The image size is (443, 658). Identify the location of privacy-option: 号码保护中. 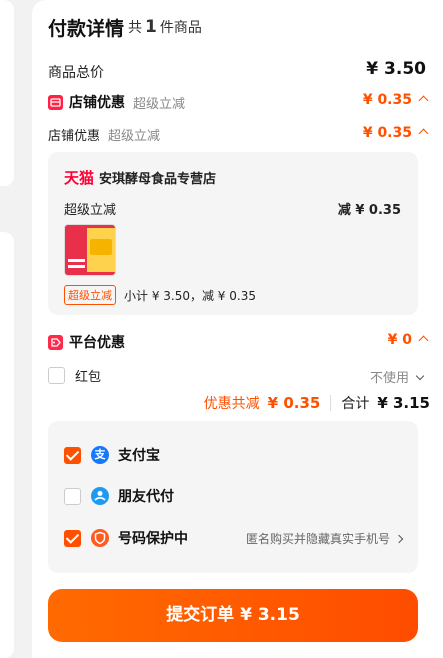
(126, 538).